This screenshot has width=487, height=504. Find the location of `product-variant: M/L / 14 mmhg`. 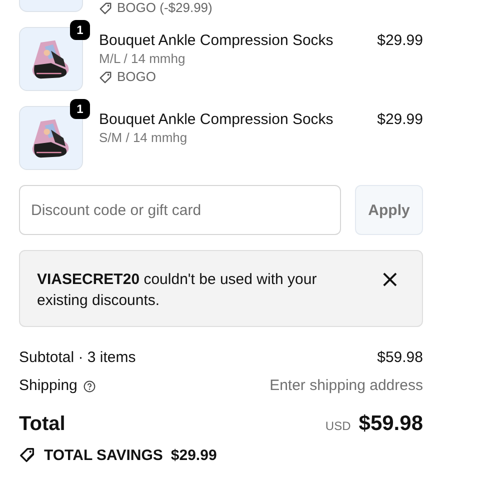

product-variant: M/L / 14 mmhg is located at coordinates (142, 59).